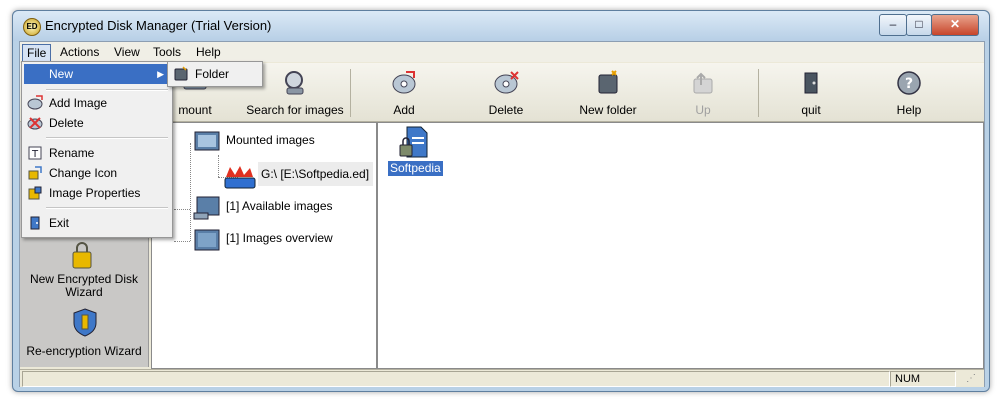  What do you see at coordinates (893, 25) in the screenshot?
I see `minimize-button: –` at bounding box center [893, 25].